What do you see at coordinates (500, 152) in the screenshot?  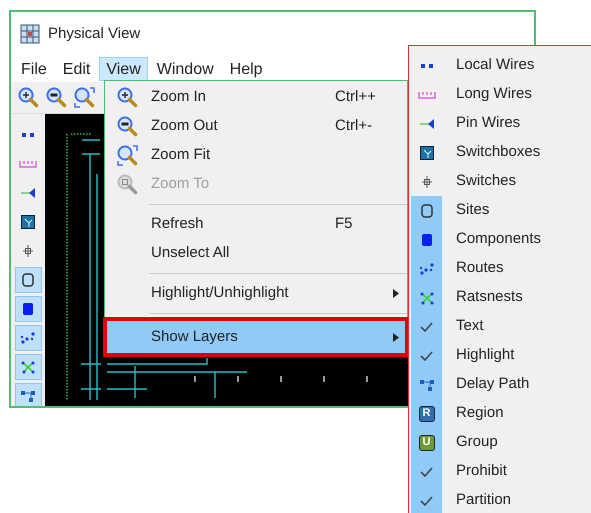 I see `layer-menu-item: Switchboxes` at bounding box center [500, 152].